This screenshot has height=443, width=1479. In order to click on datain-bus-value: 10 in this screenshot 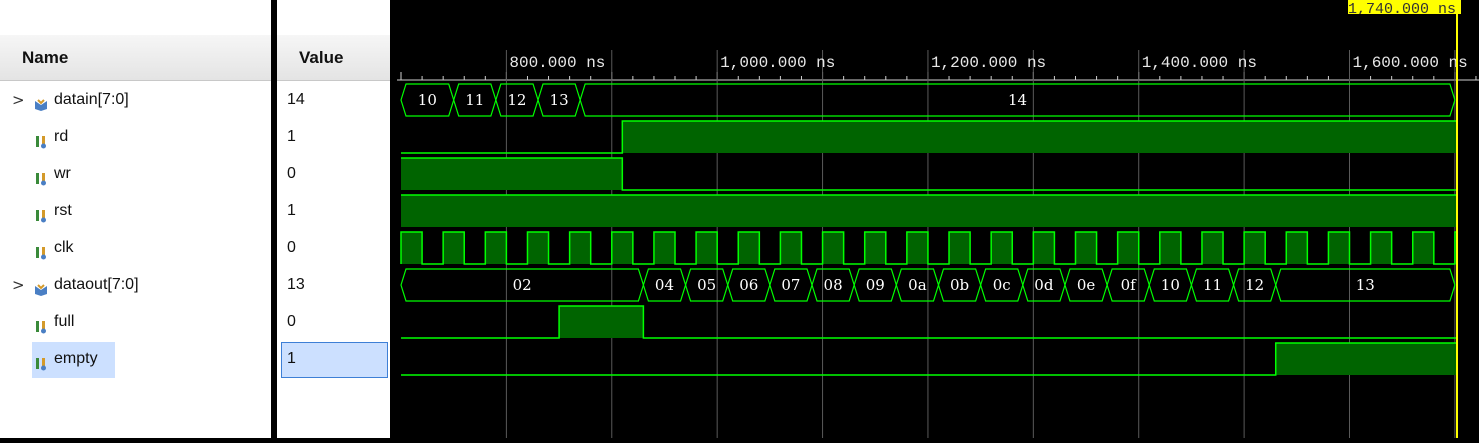, I will do `click(427, 100)`.